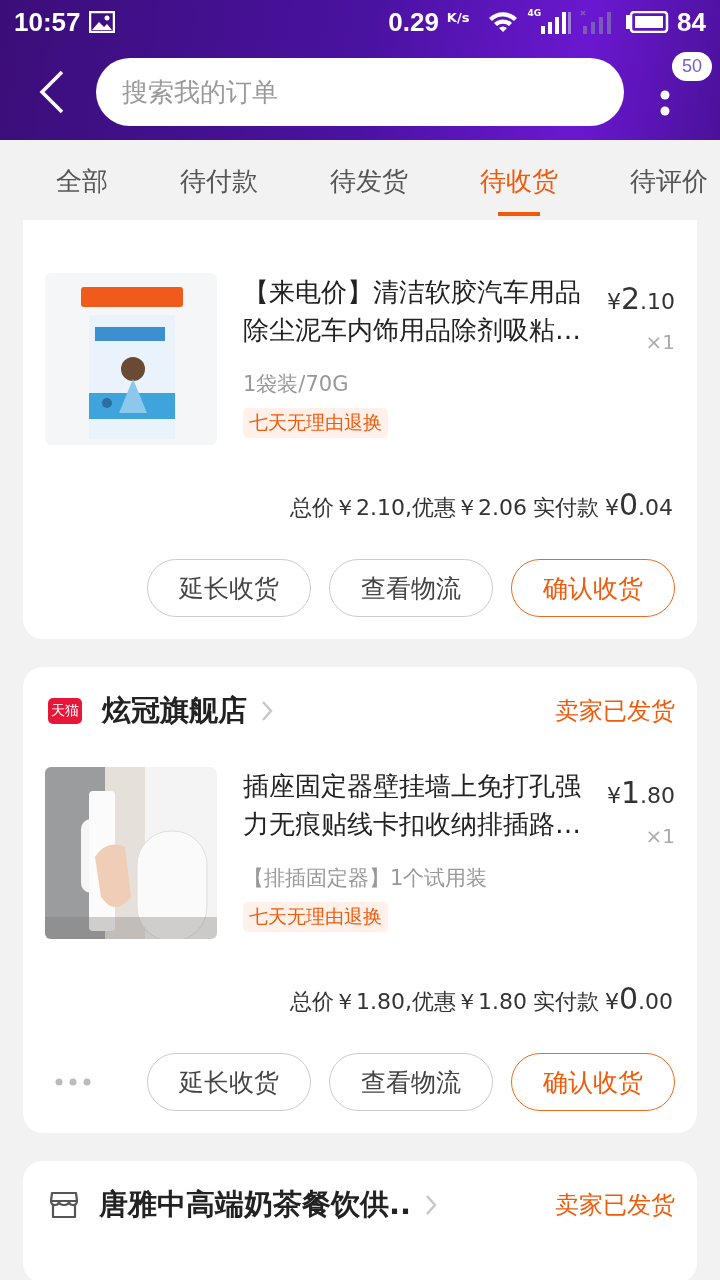 The width and height of the screenshot is (720, 1280). I want to click on order-tab: 待发货, so click(369, 180).